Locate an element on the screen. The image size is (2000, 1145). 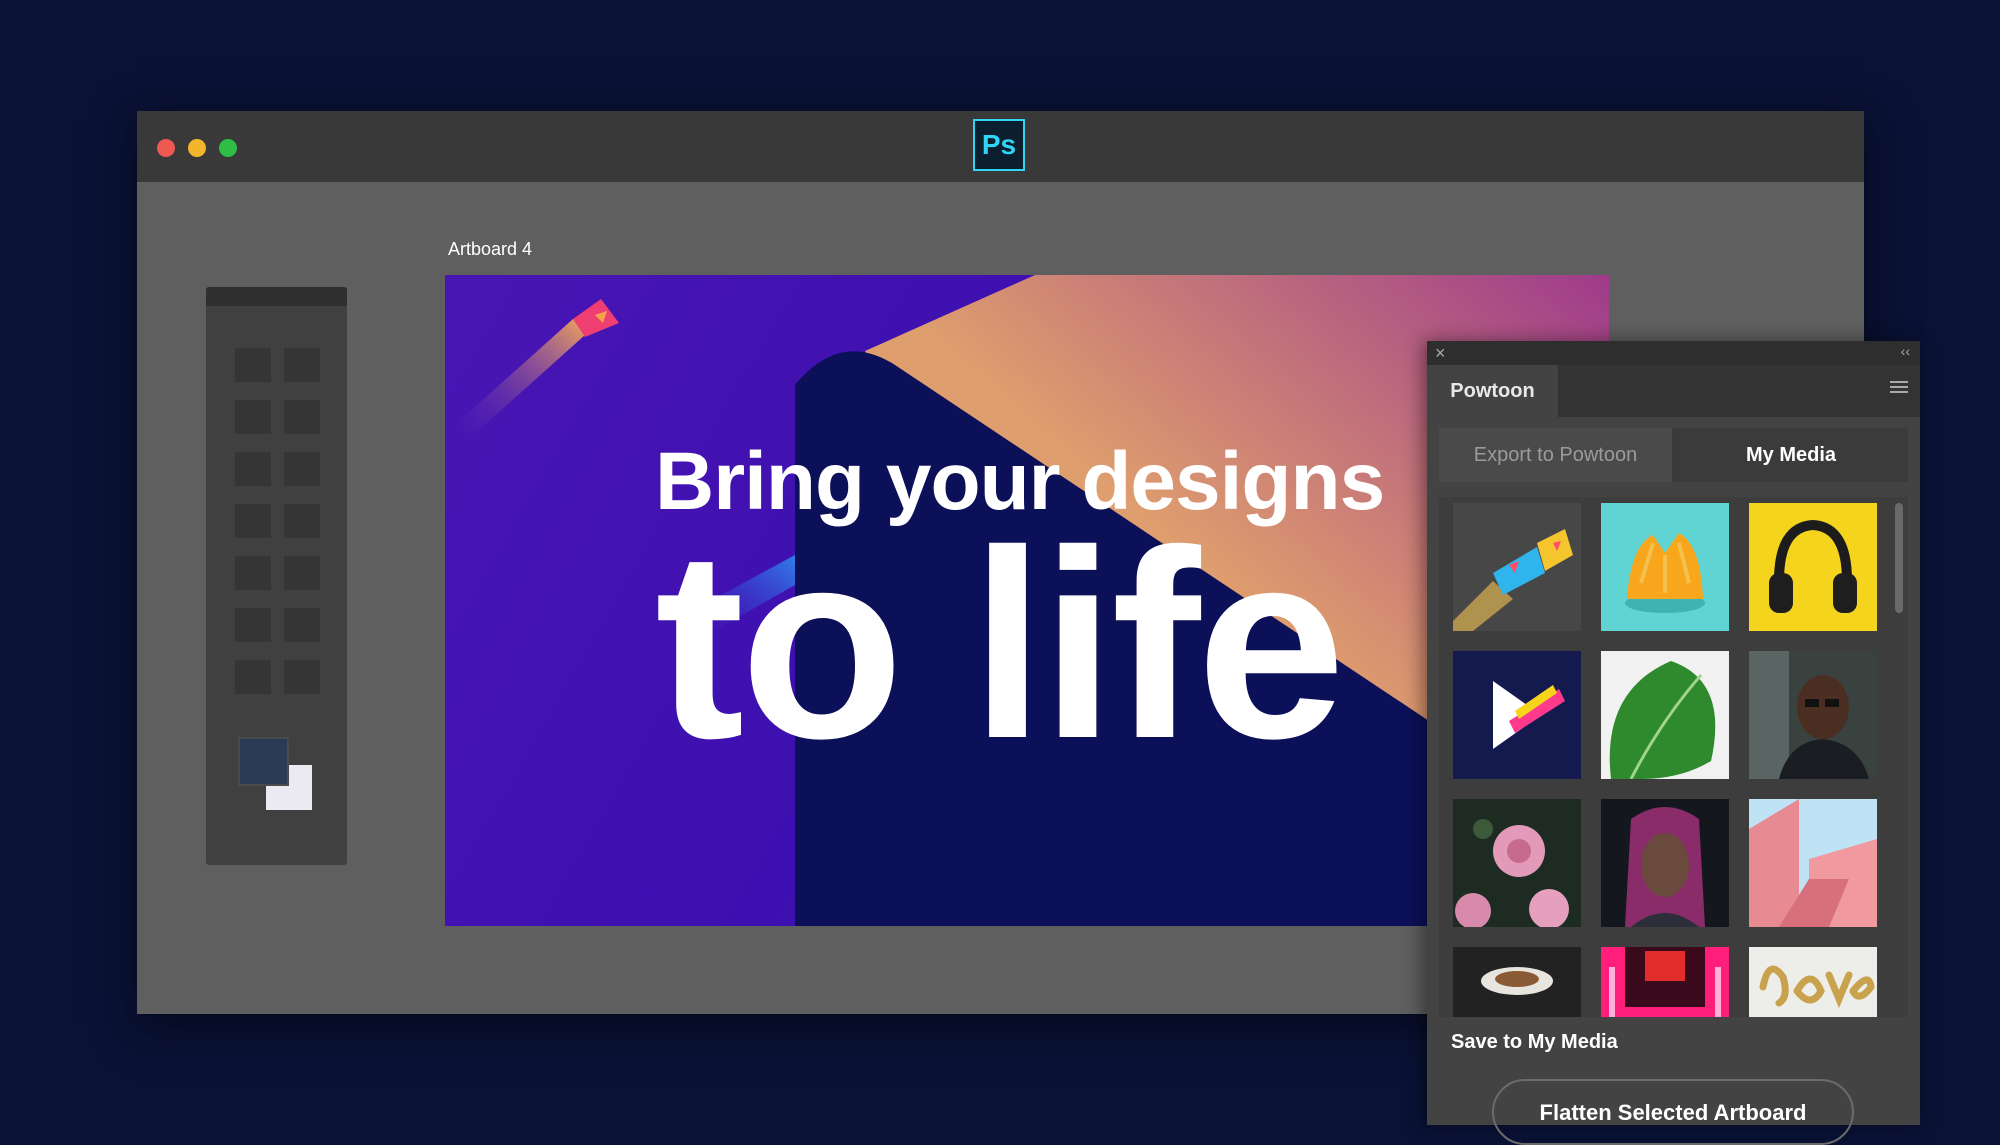
woman-portrait-thumbnail is located at coordinates (1665, 863).